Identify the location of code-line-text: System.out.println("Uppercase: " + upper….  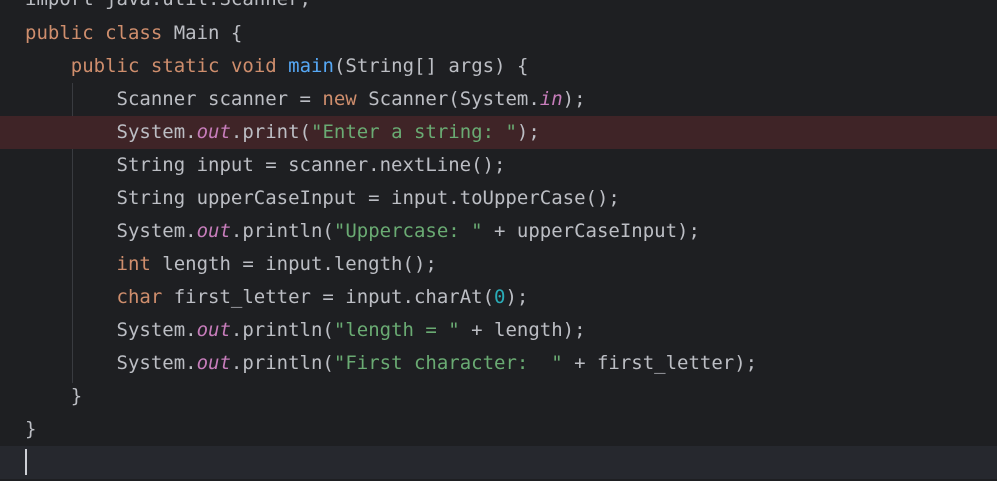
(362, 231).